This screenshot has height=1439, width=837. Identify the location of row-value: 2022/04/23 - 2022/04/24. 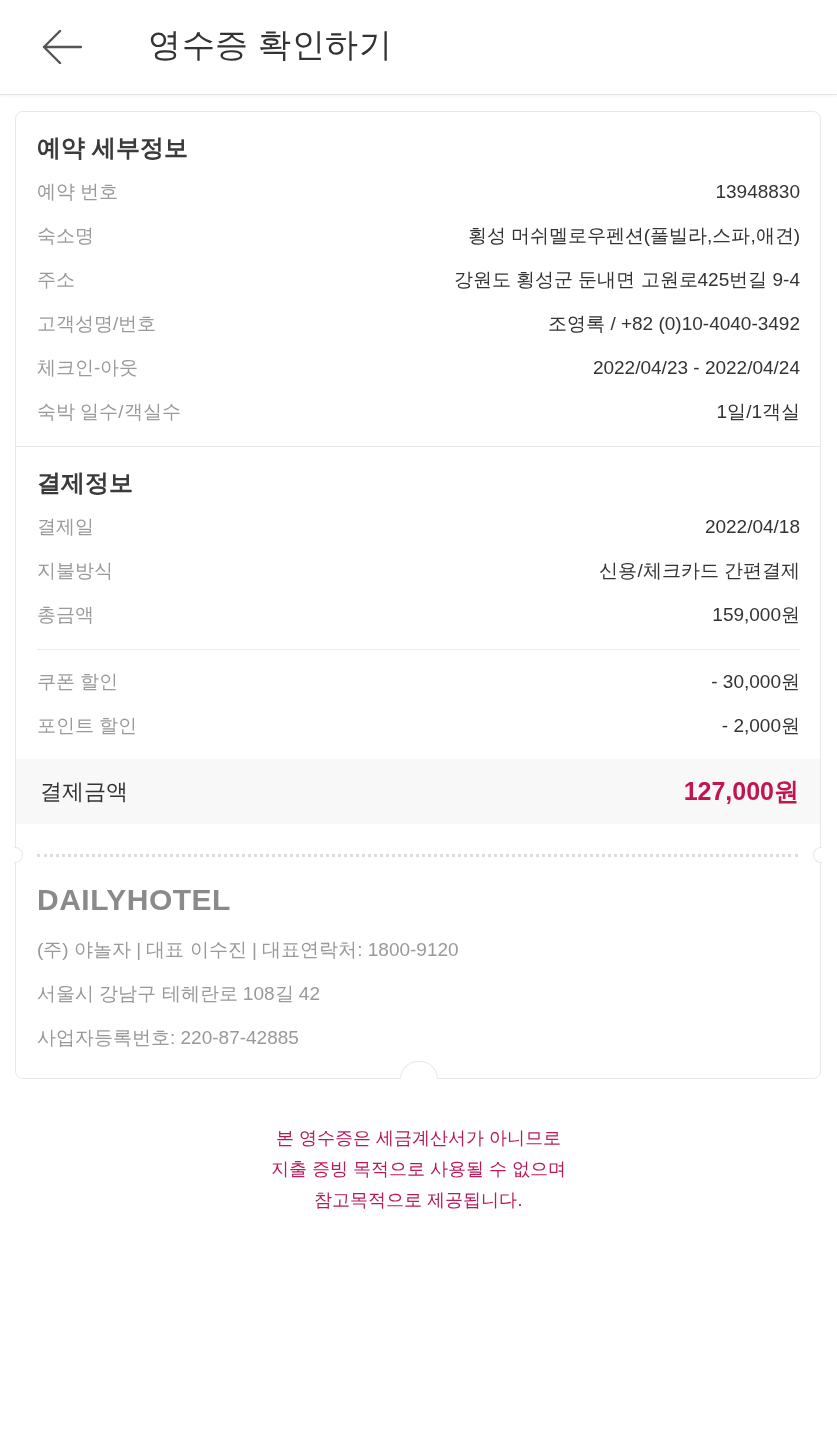
(696, 368).